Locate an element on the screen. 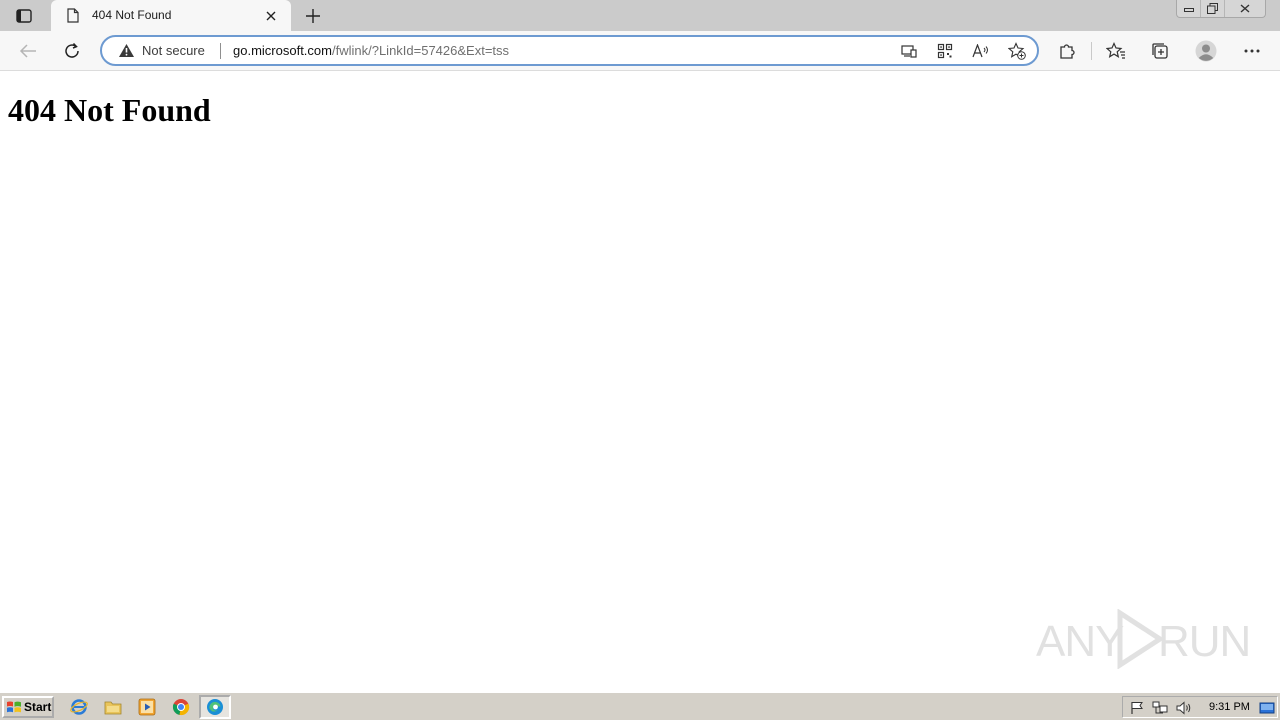  puzzle-icon is located at coordinates (1067, 51).